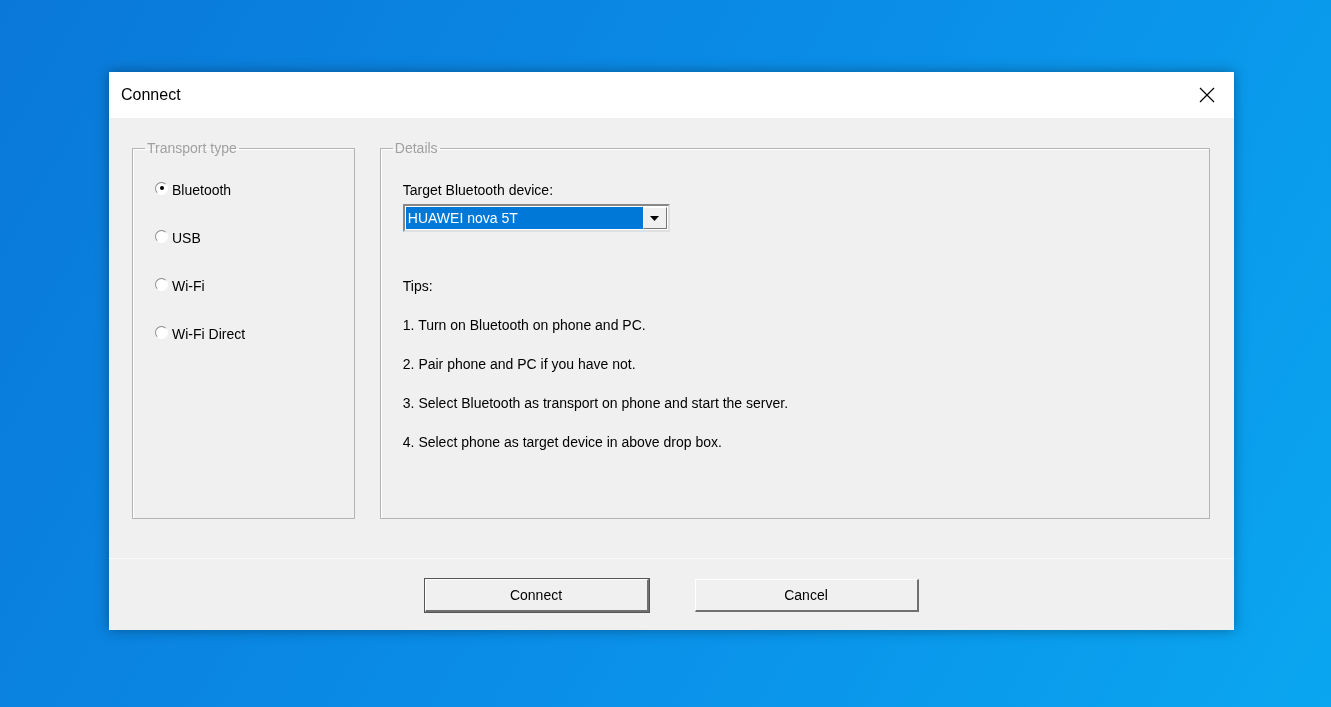 The image size is (1331, 707). Describe the element at coordinates (519, 364) in the screenshot. I see `tip-text: 2. Pair phone and PC if you have not.` at that location.